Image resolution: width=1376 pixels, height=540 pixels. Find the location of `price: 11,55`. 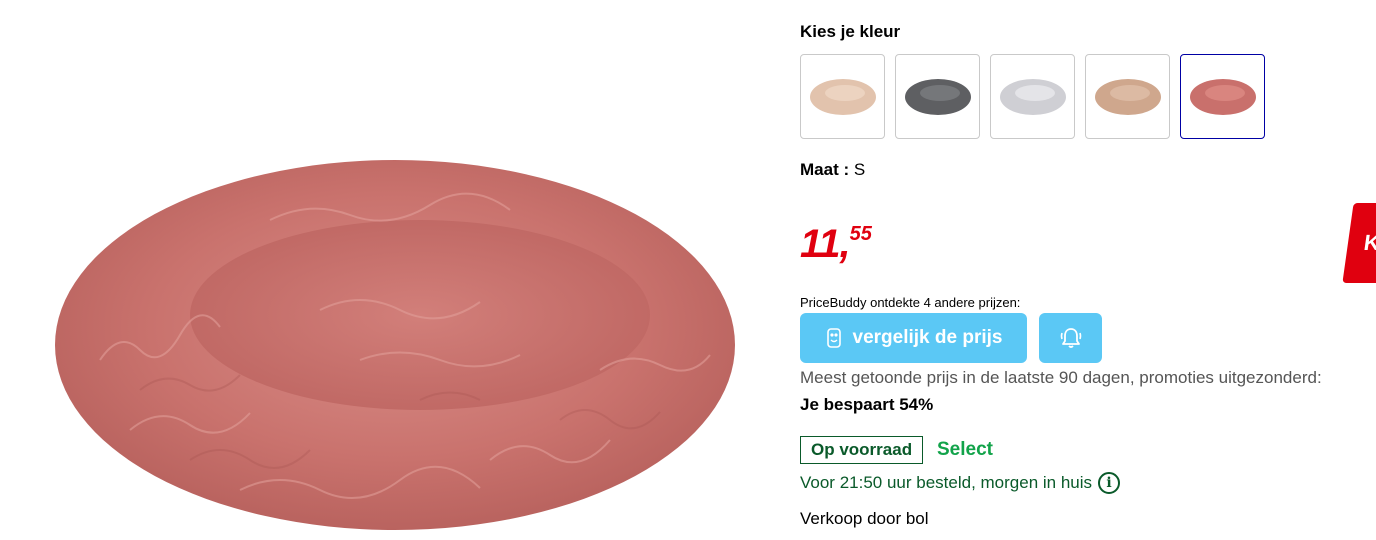

price: 11,55 is located at coordinates (836, 244).